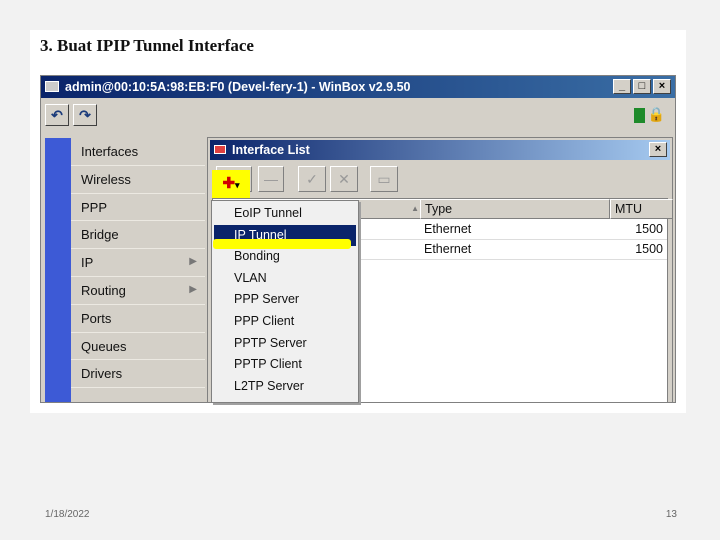 This screenshot has height=540, width=720. Describe the element at coordinates (671, 514) in the screenshot. I see `slide-page-number: 13` at that location.